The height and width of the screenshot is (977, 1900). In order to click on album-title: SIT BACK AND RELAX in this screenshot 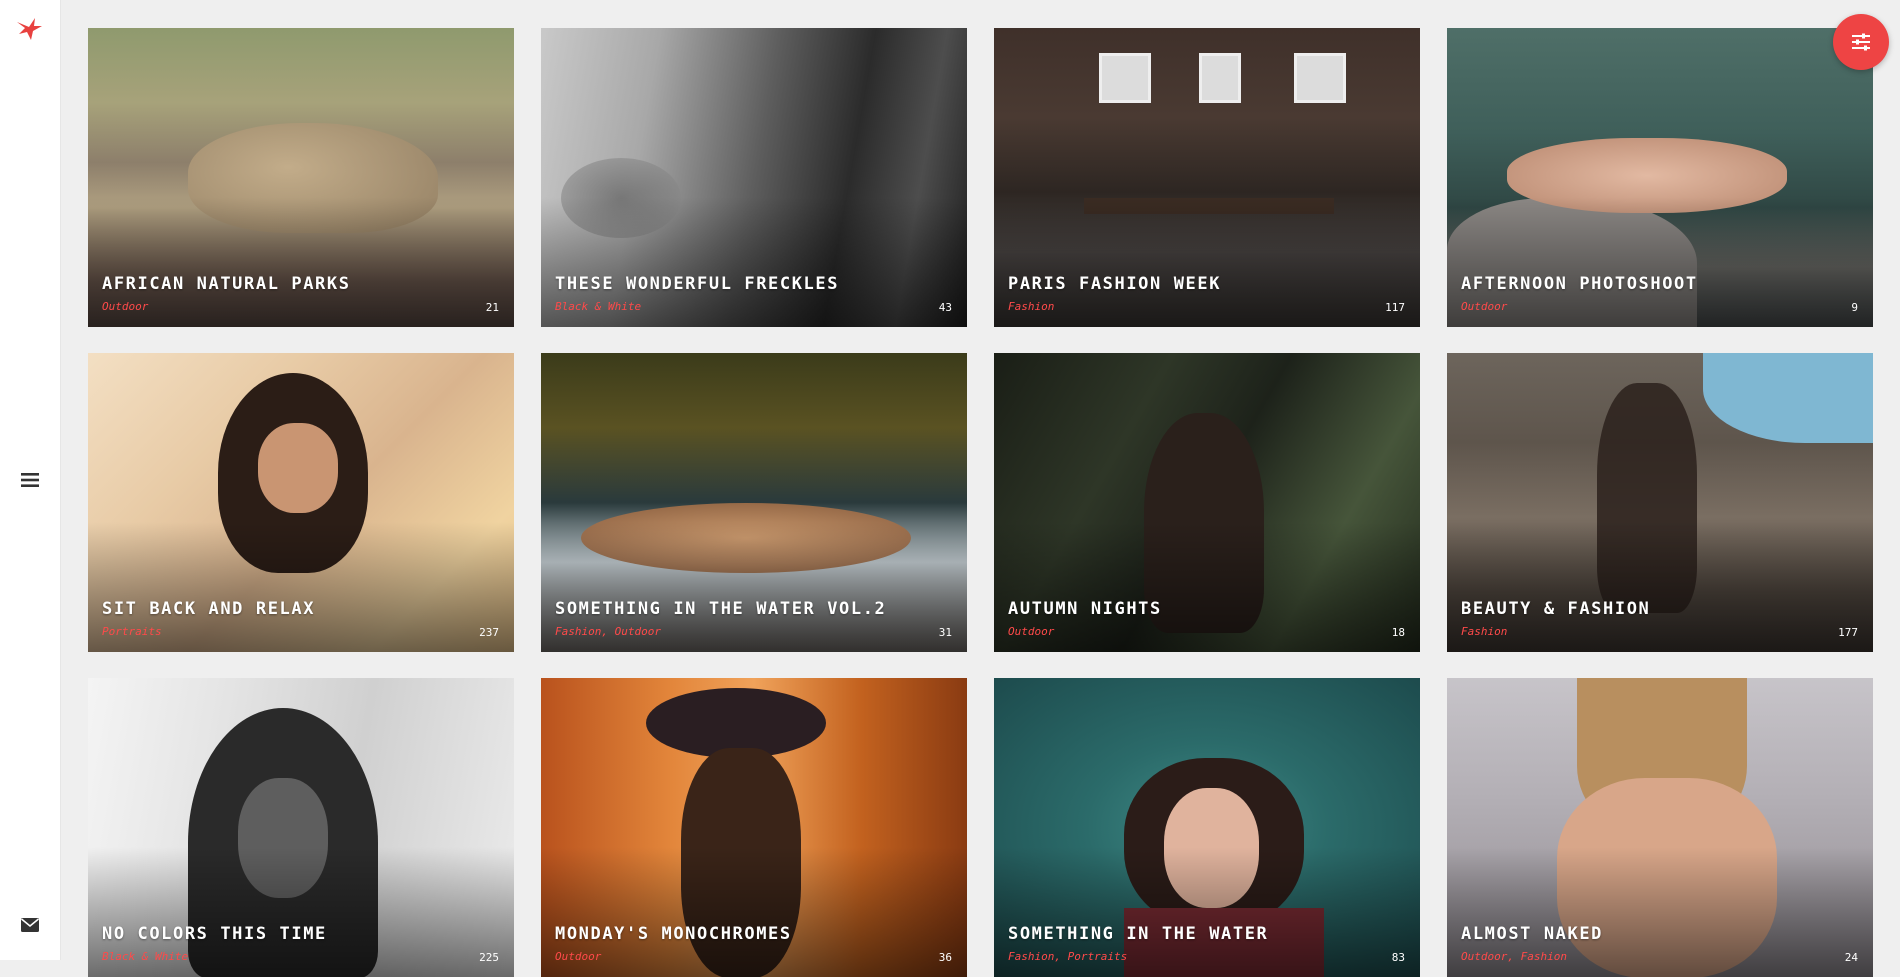, I will do `click(209, 609)`.